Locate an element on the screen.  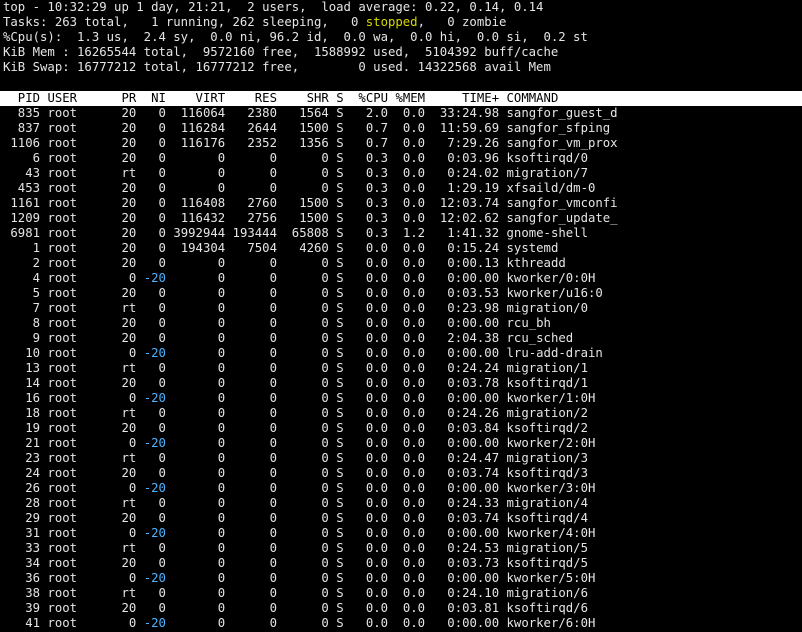
cell-pid: 19 is located at coordinates (22, 428).